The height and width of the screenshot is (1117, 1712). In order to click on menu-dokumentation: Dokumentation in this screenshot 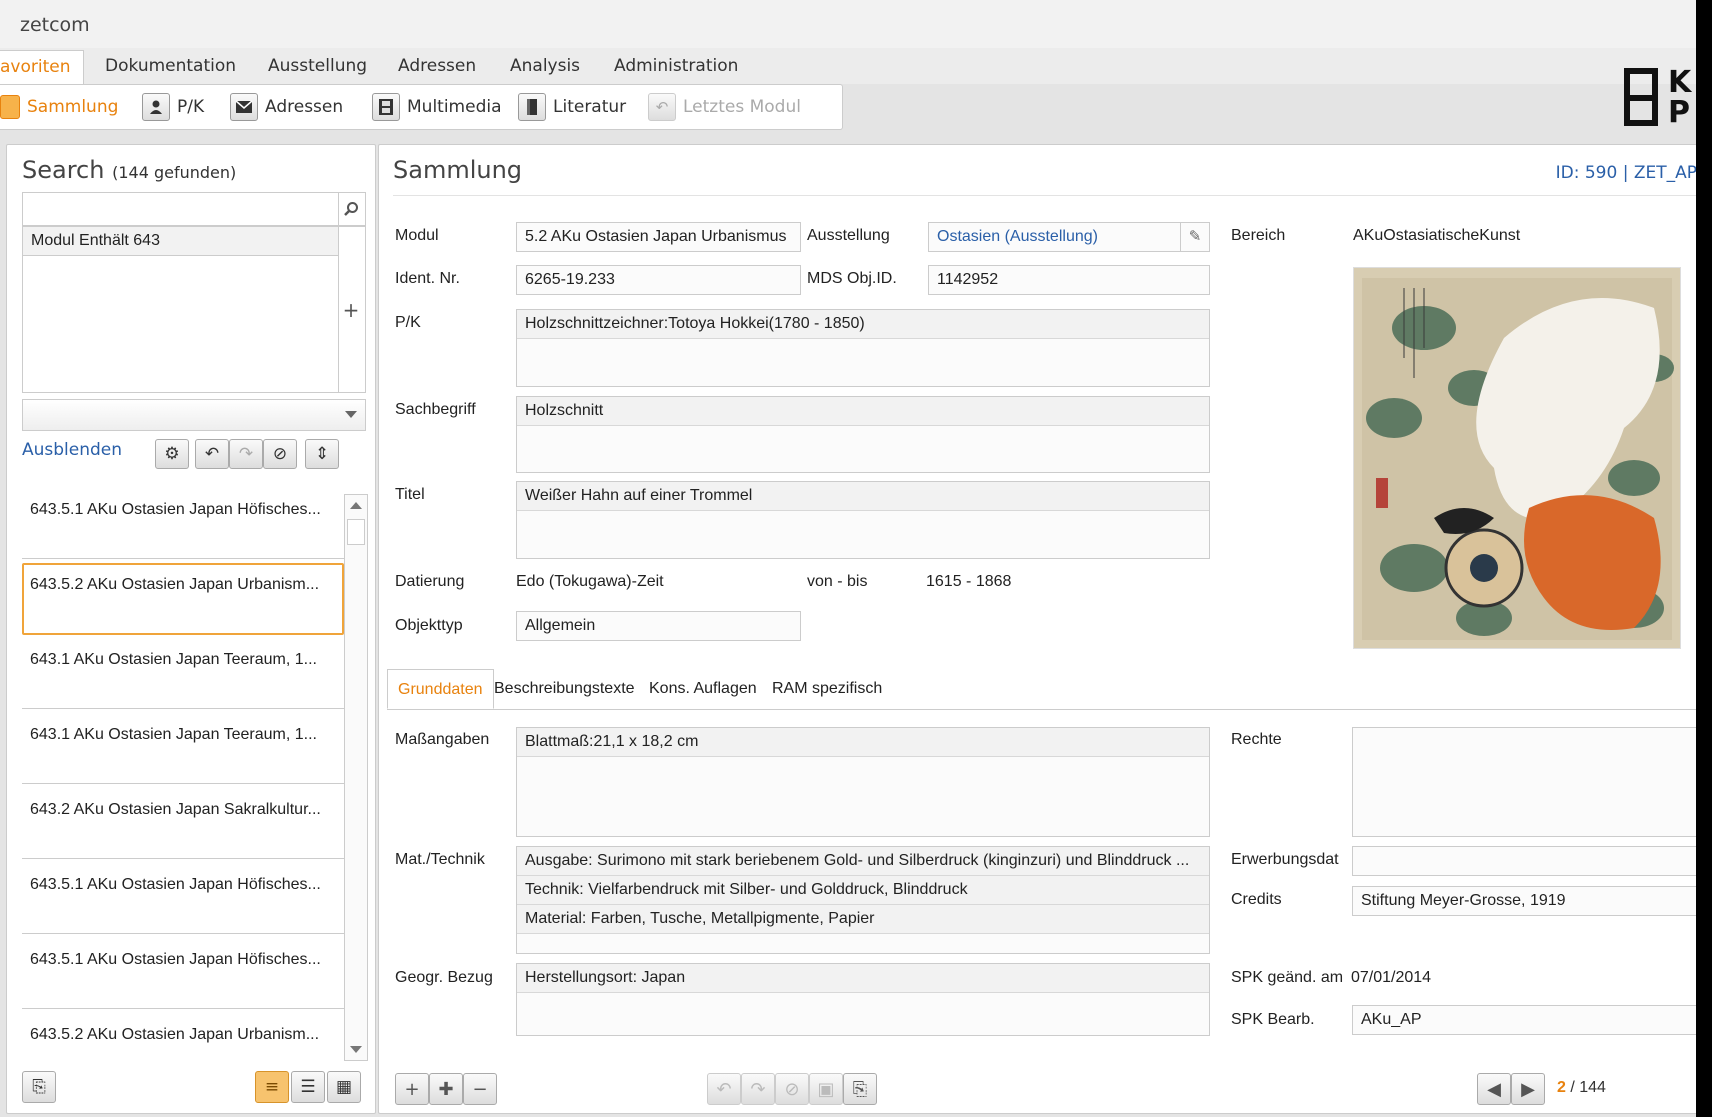, I will do `click(170, 66)`.